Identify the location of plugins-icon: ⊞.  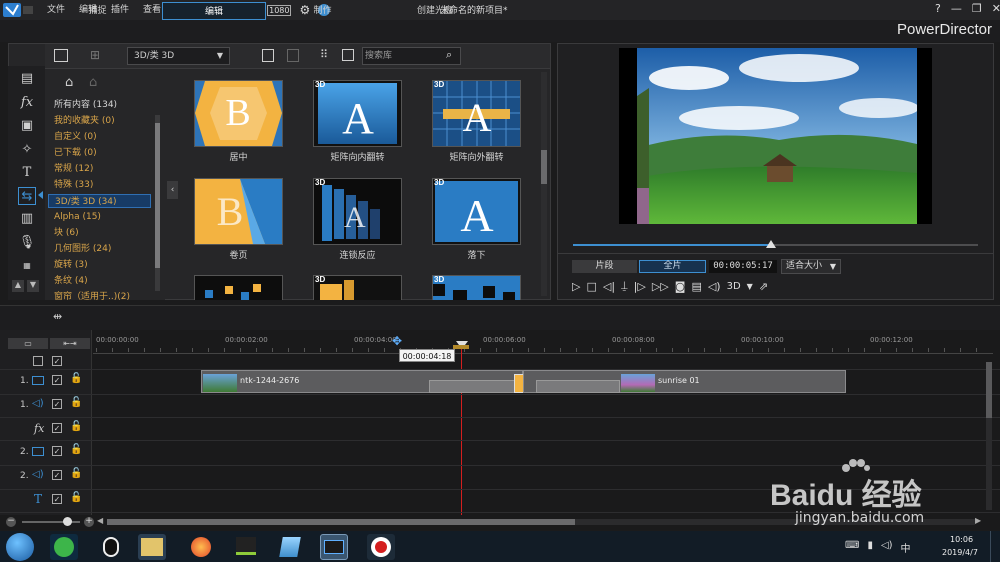
(95, 55).